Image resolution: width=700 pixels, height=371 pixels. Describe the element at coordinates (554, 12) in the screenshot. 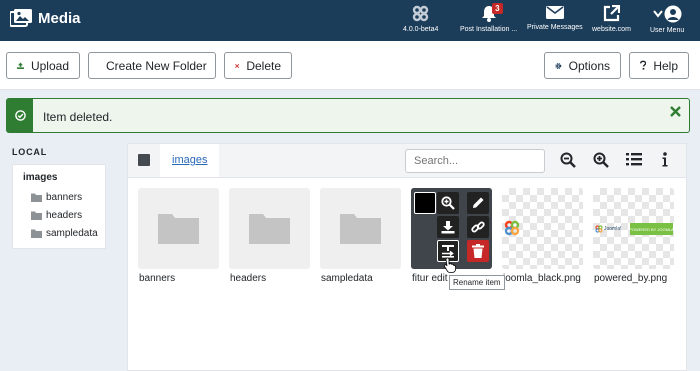

I see `envelope-icon` at that location.